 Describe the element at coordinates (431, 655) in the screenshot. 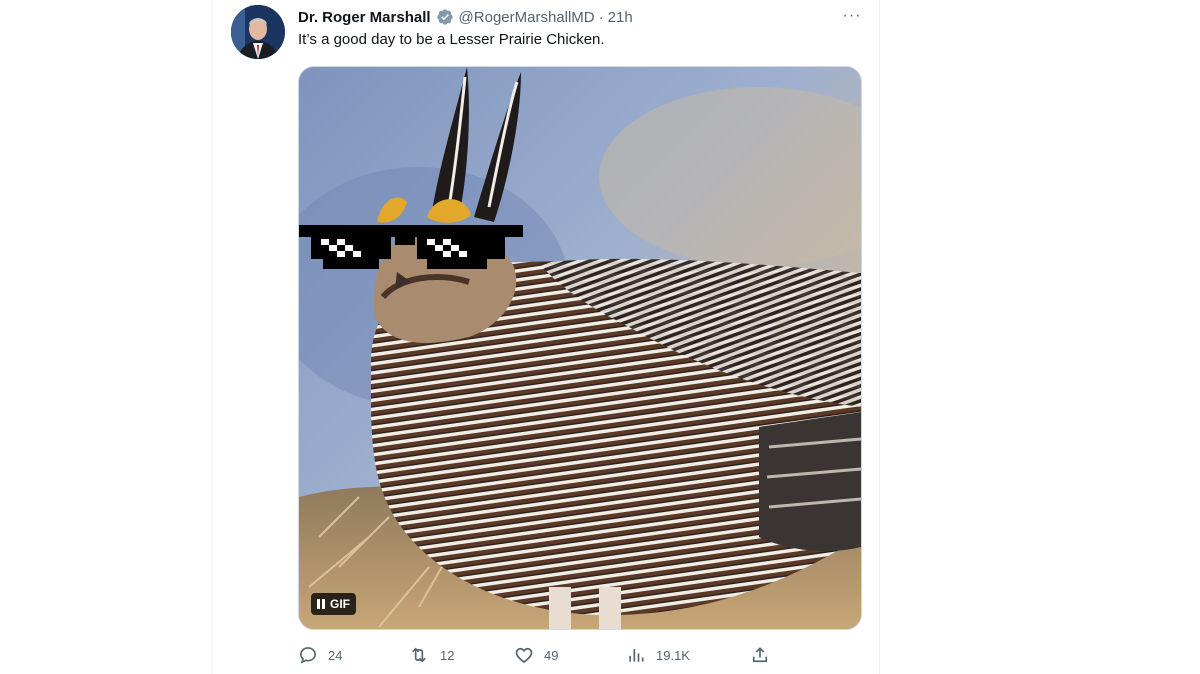

I see `retweet-button: 12` at that location.